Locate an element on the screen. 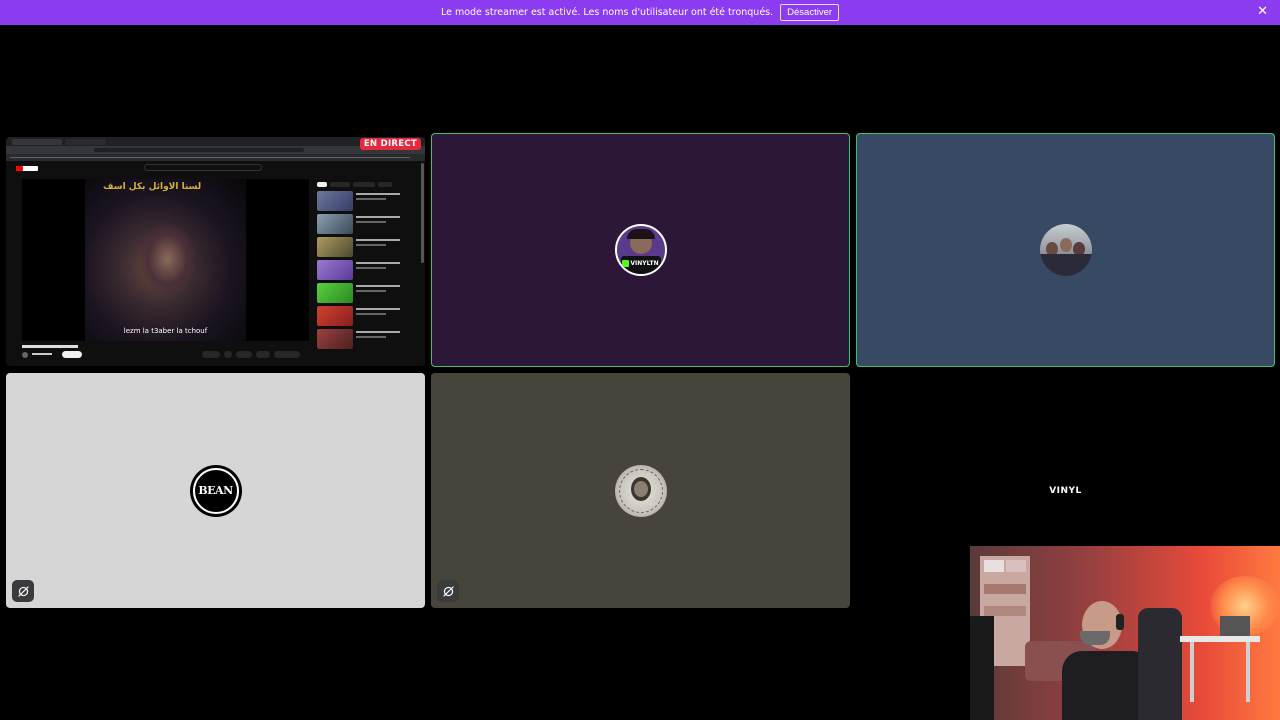  participant-tile-bean: BEAN is located at coordinates (215, 490).